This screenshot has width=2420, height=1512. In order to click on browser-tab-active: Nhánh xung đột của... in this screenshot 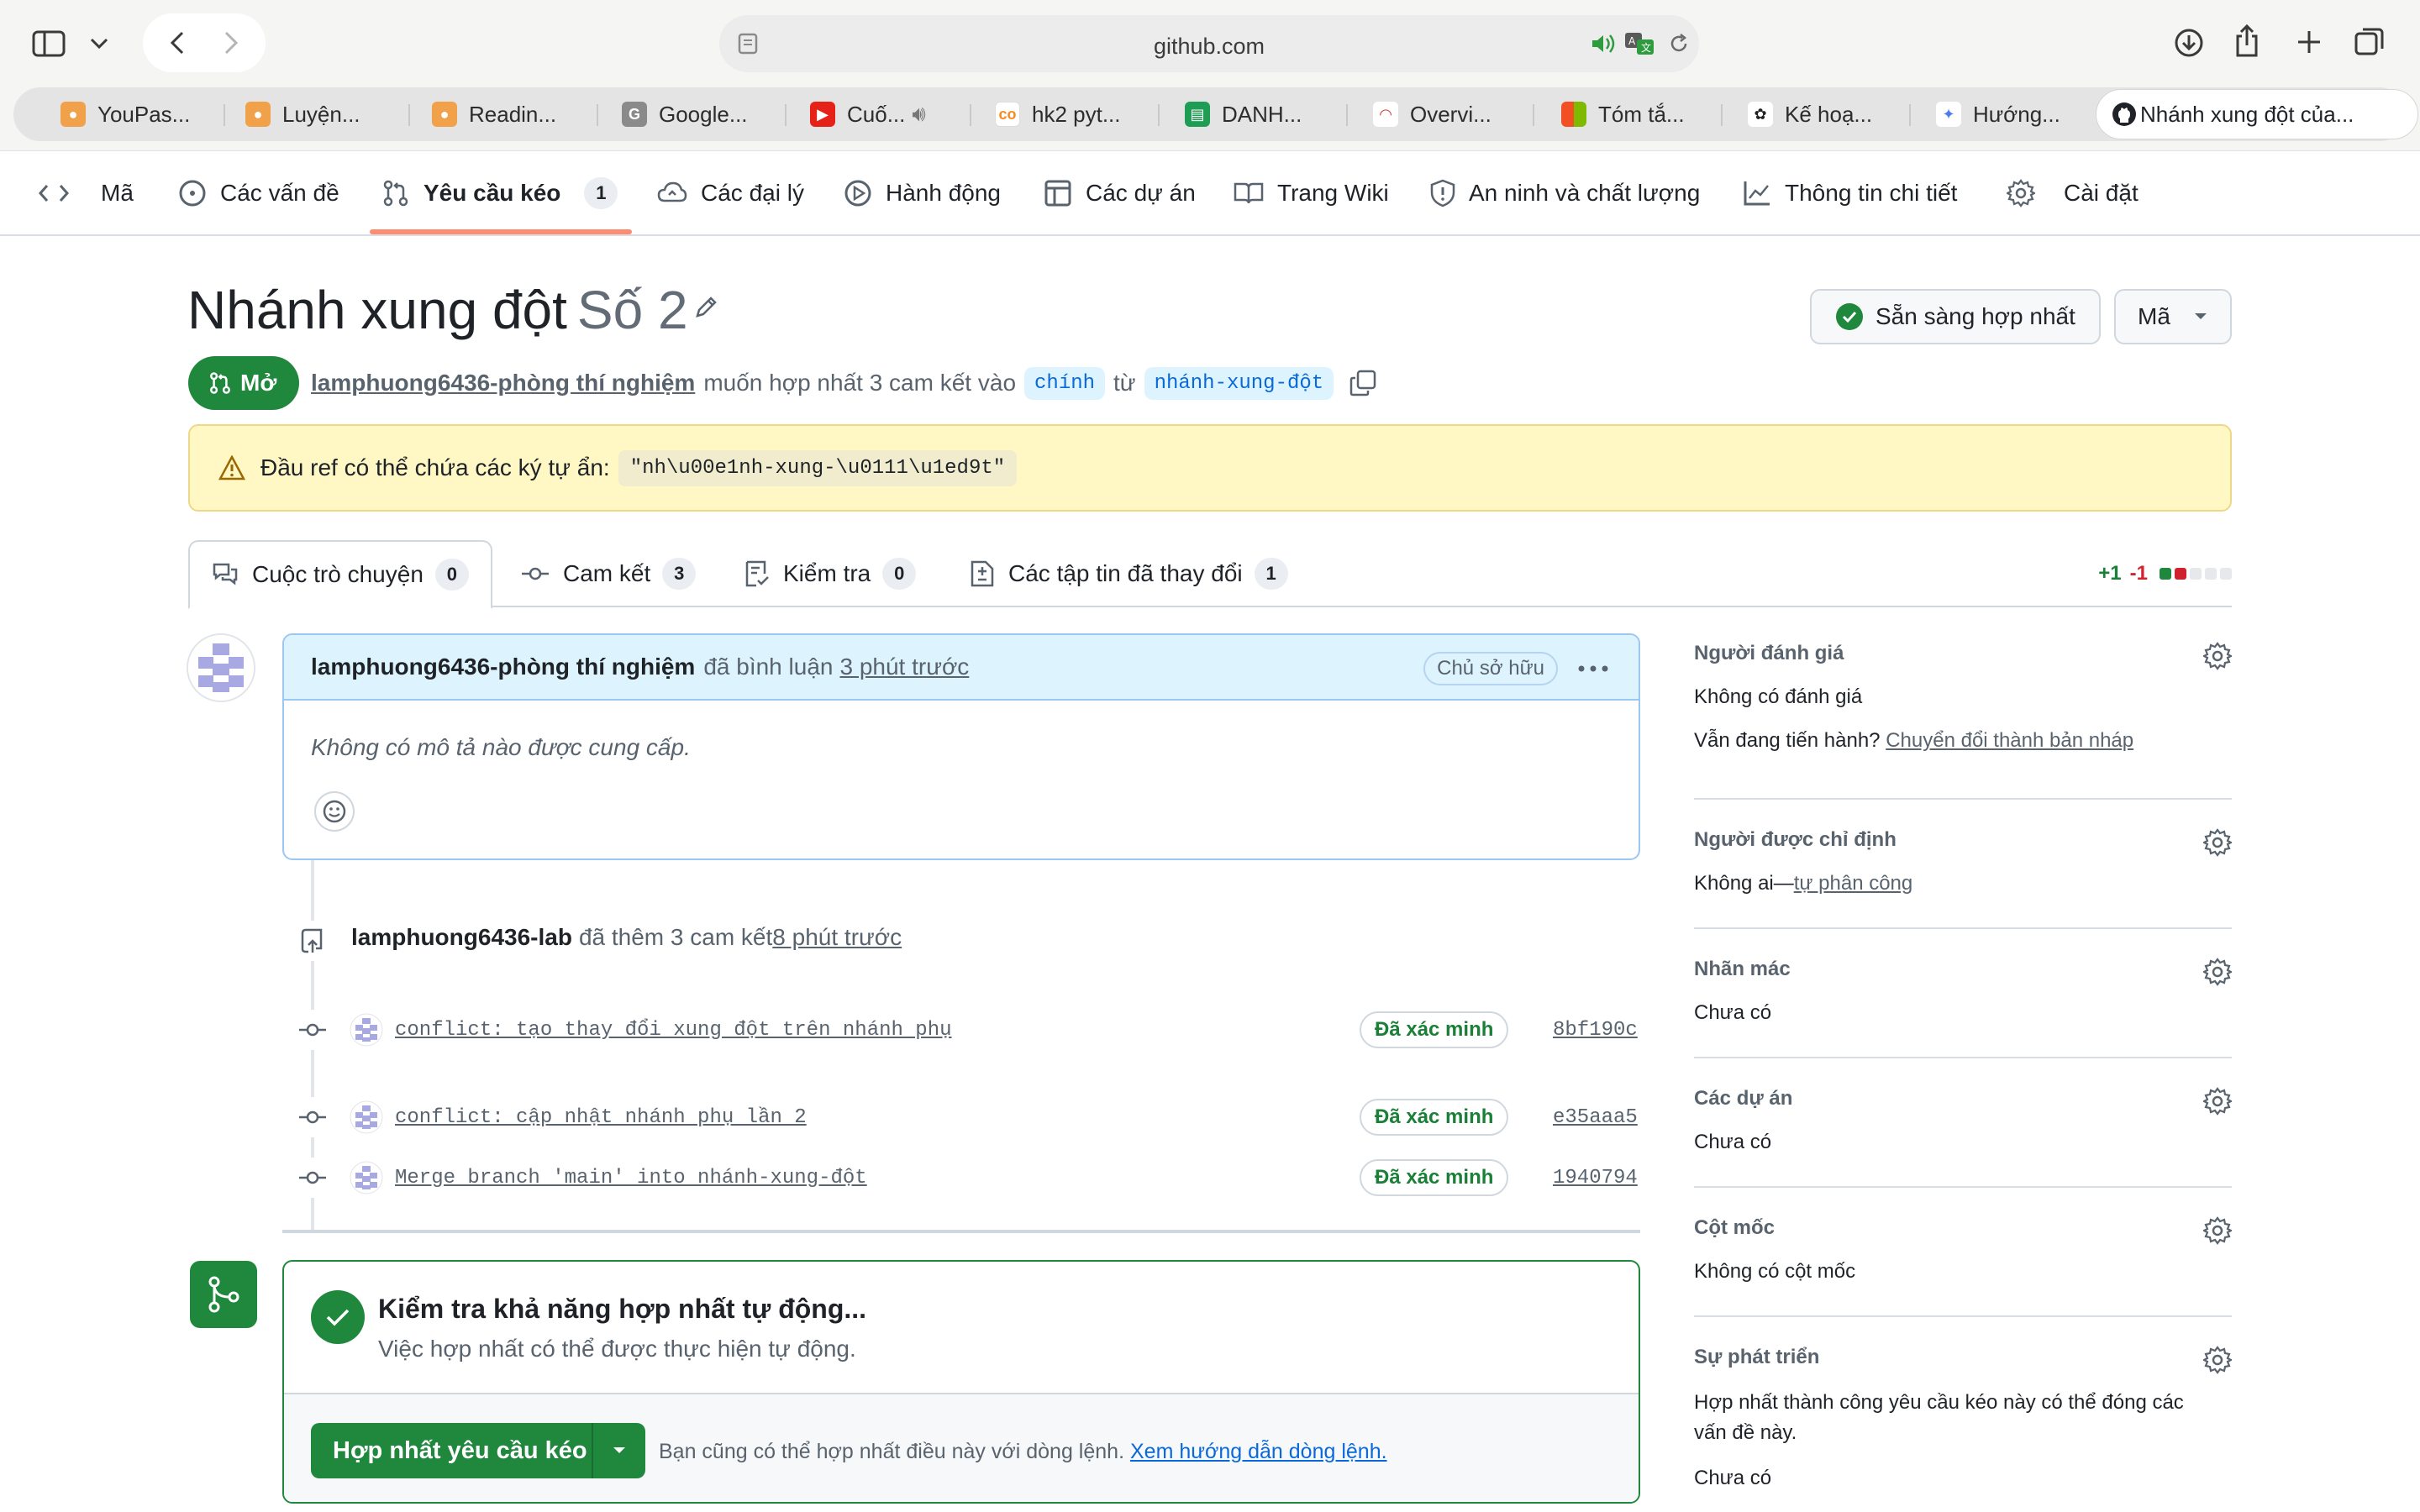, I will do `click(2257, 114)`.